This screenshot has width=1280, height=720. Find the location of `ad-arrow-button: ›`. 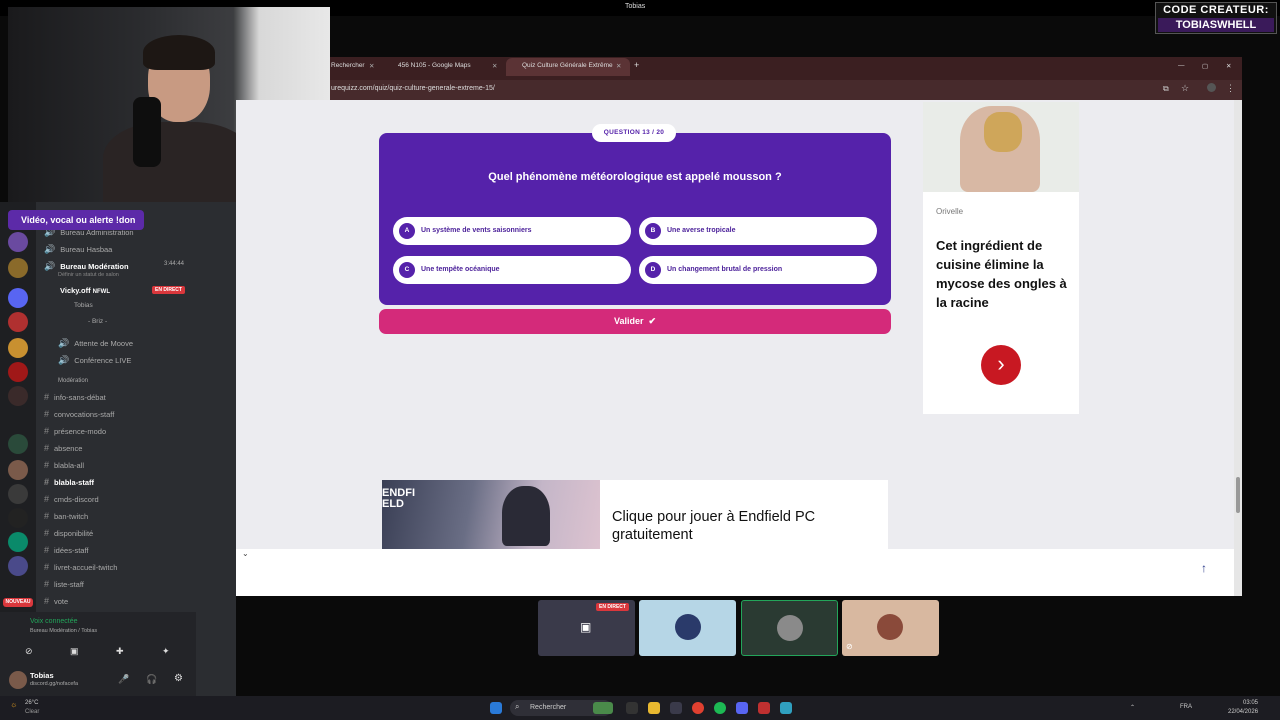

ad-arrow-button: › is located at coordinates (1001, 365).